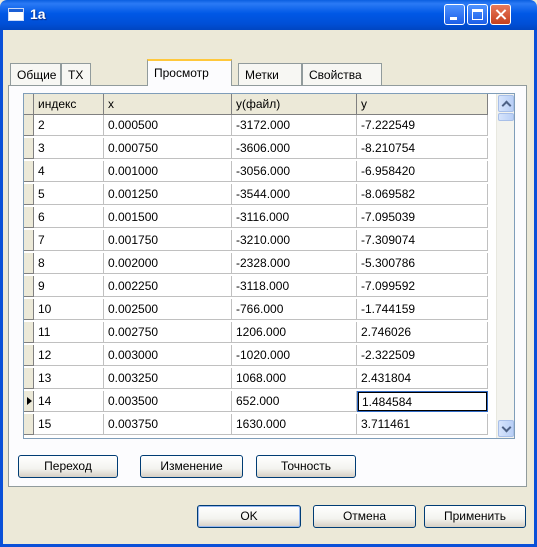 Image resolution: width=537 pixels, height=547 pixels. Describe the element at coordinates (168, 378) in the screenshot. I see `cell-x: 0.003250` at that location.